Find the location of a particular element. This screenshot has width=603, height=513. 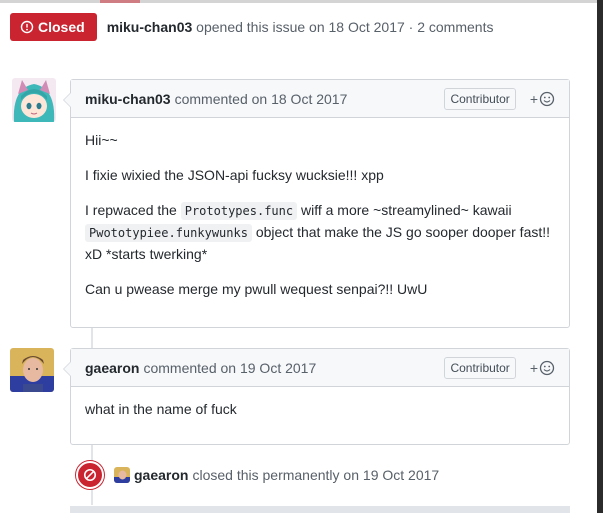

event-action: closed this permanently on is located at coordinates (276, 475).